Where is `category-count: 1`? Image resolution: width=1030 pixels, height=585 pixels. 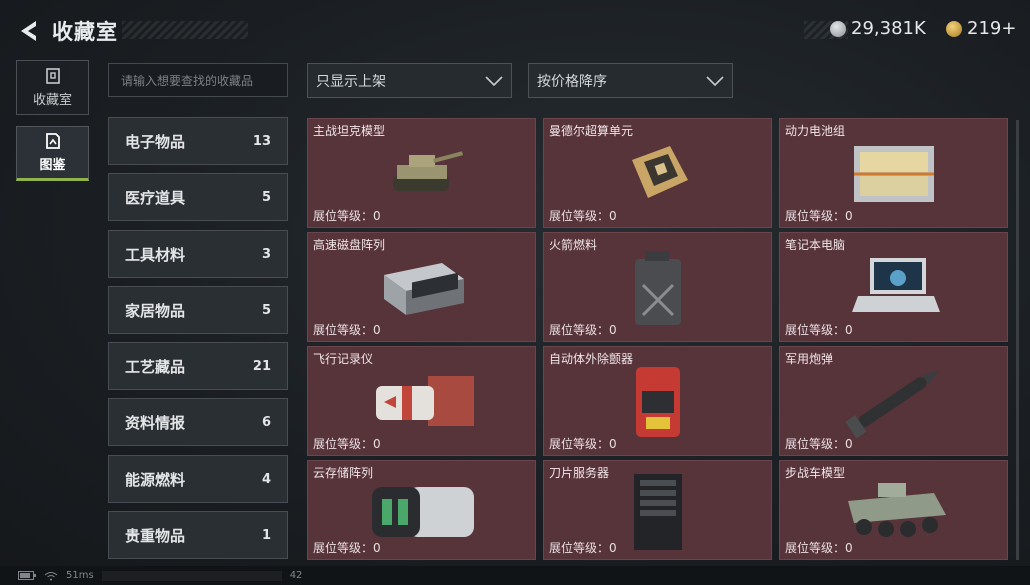
category-count: 1 is located at coordinates (266, 535).